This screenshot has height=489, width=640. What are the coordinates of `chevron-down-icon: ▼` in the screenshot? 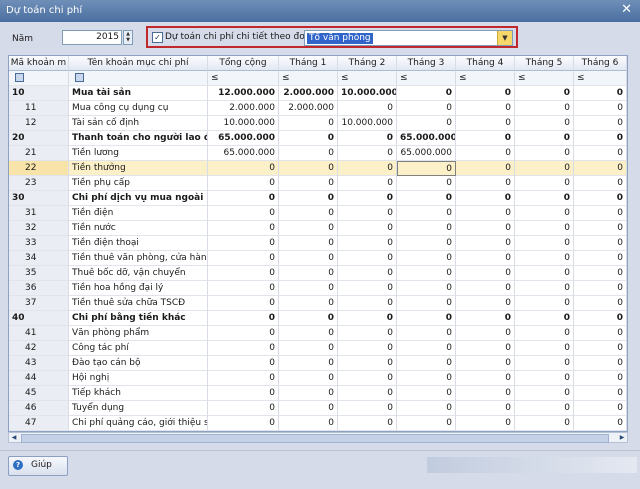 It's located at (504, 38).